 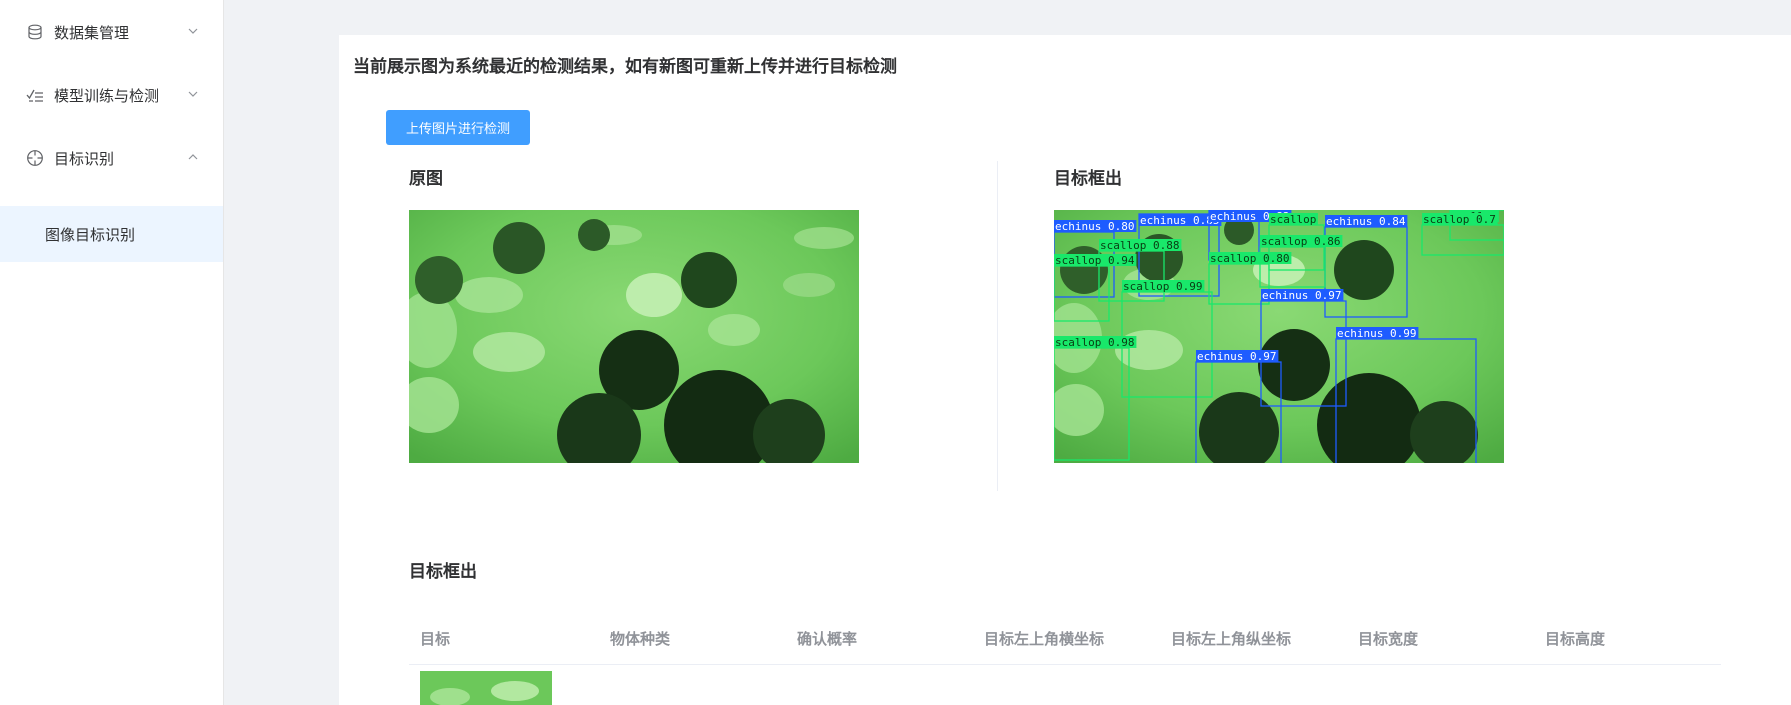 What do you see at coordinates (1293, 219) in the screenshot?
I see `detection-label: scallop` at bounding box center [1293, 219].